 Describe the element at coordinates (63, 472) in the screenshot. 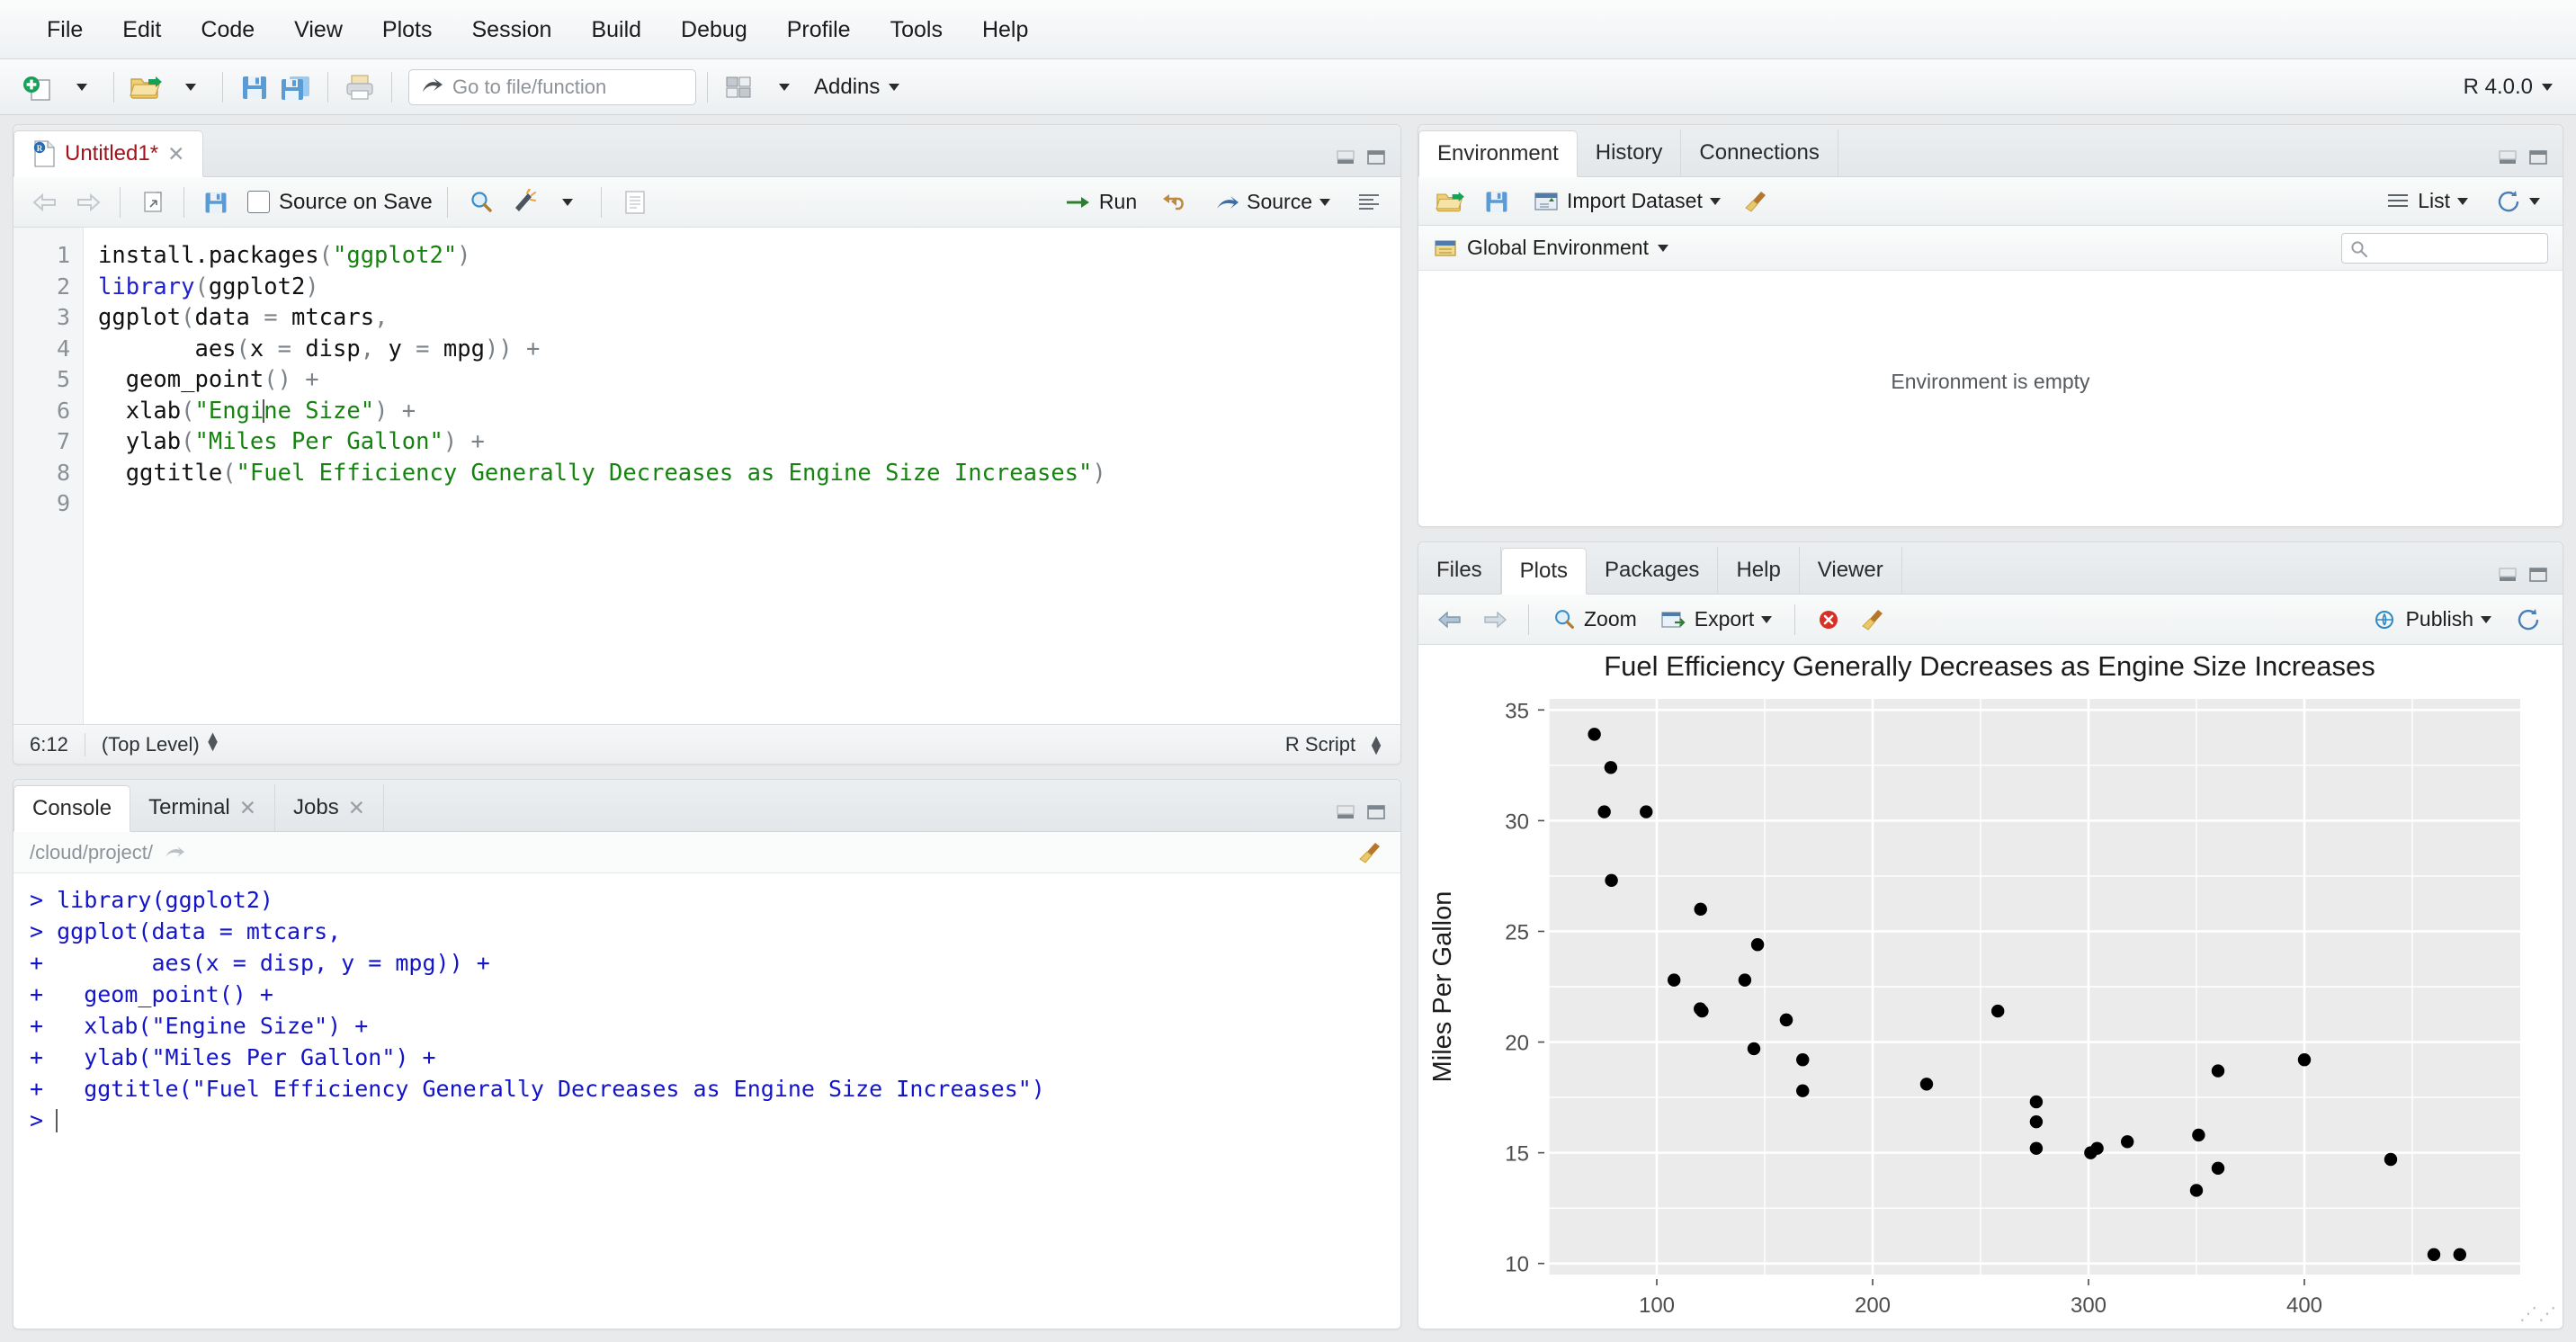

I see `line-number: 8` at that location.